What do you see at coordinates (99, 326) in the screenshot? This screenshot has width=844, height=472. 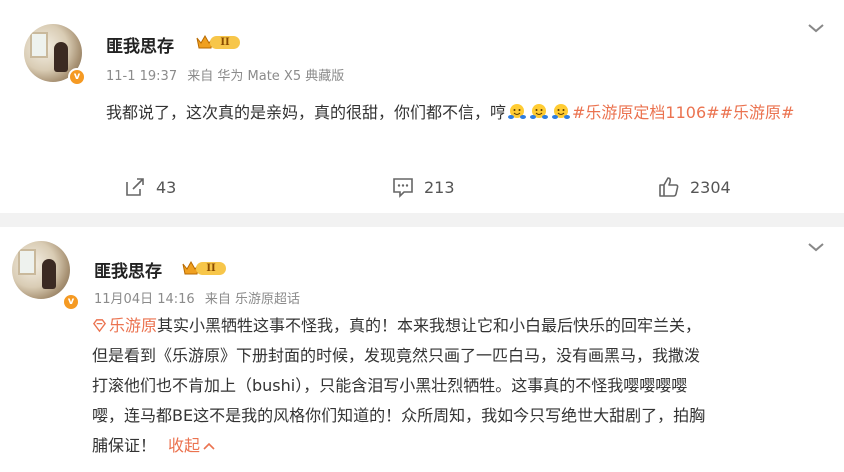 I see `supertopic-diamond-icon` at bounding box center [99, 326].